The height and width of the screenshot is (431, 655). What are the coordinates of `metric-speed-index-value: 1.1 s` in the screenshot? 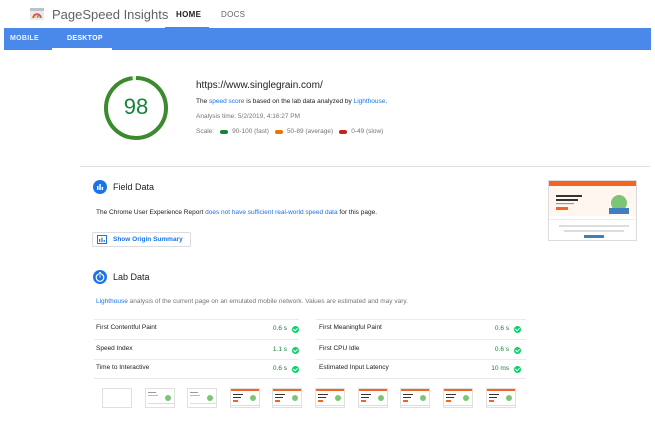 It's located at (279, 349).